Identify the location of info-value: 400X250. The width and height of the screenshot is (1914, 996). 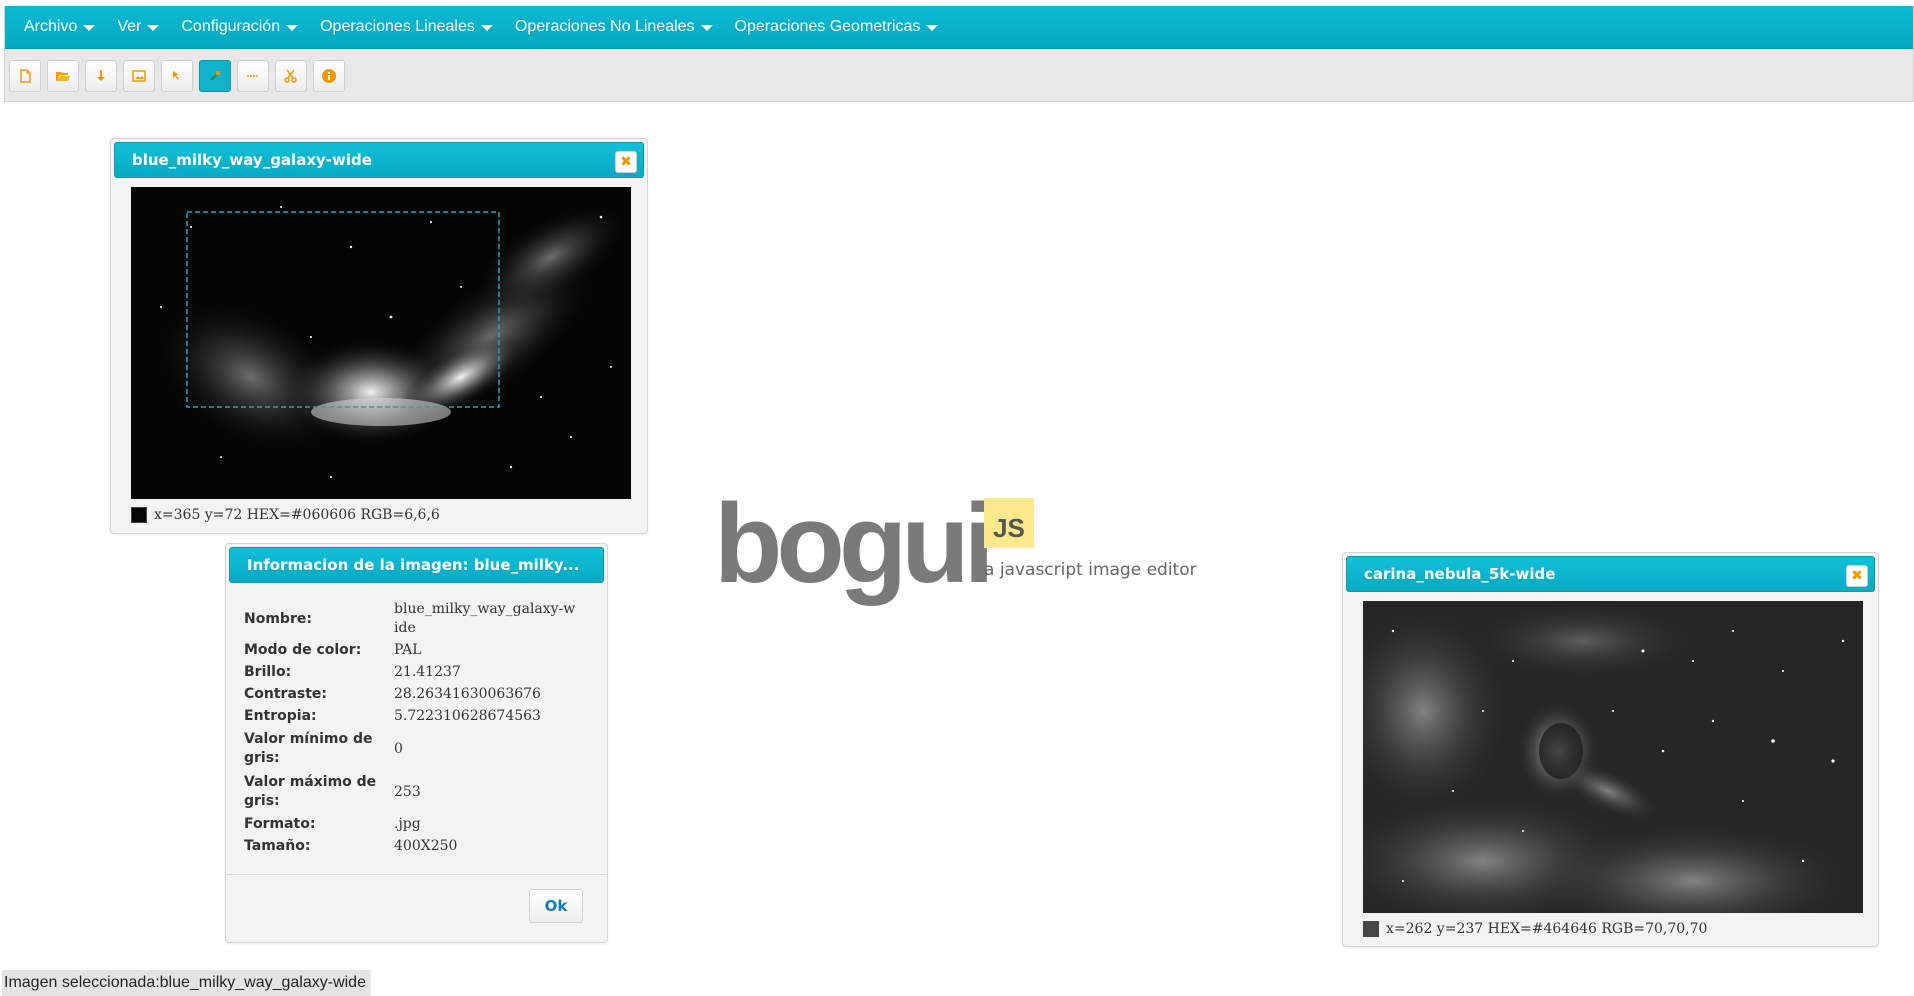
(426, 846).